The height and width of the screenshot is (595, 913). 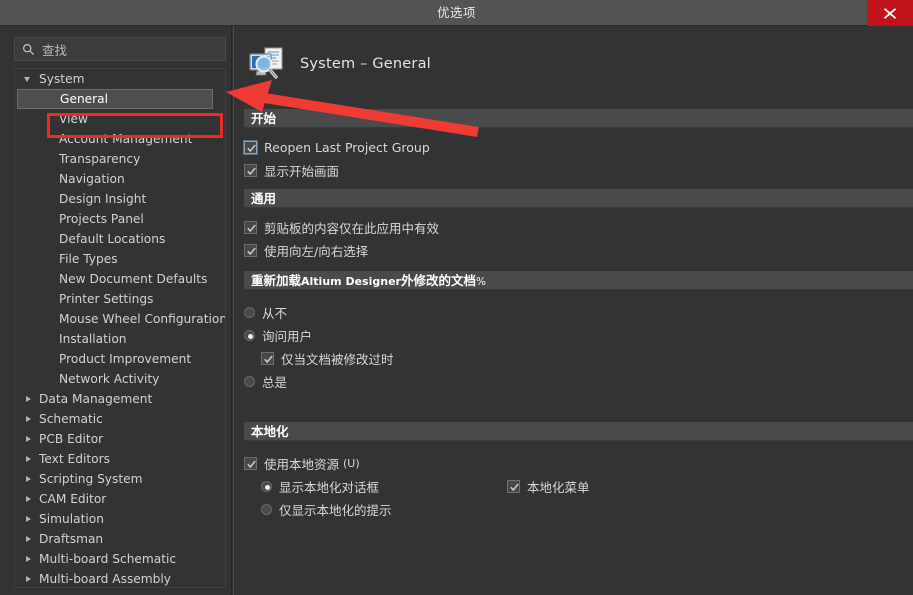 I want to click on sidebar-item-multi-board-schematic: Multi-board Schematic, so click(x=120, y=559).